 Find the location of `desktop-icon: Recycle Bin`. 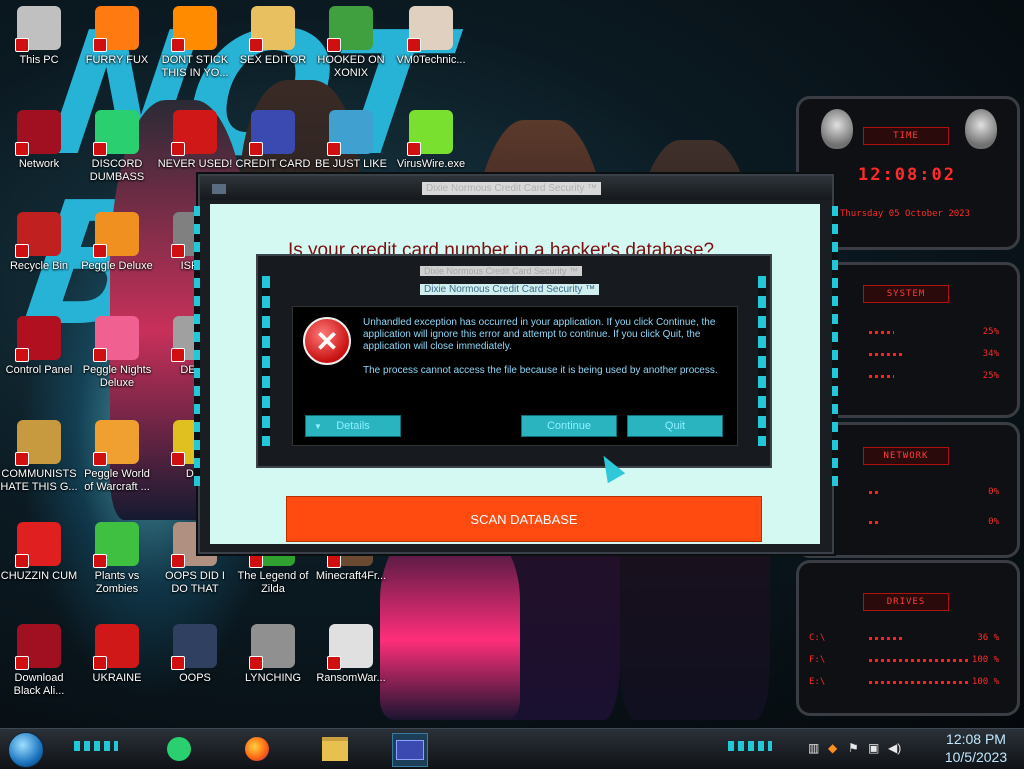

desktop-icon: Recycle Bin is located at coordinates (39, 242).